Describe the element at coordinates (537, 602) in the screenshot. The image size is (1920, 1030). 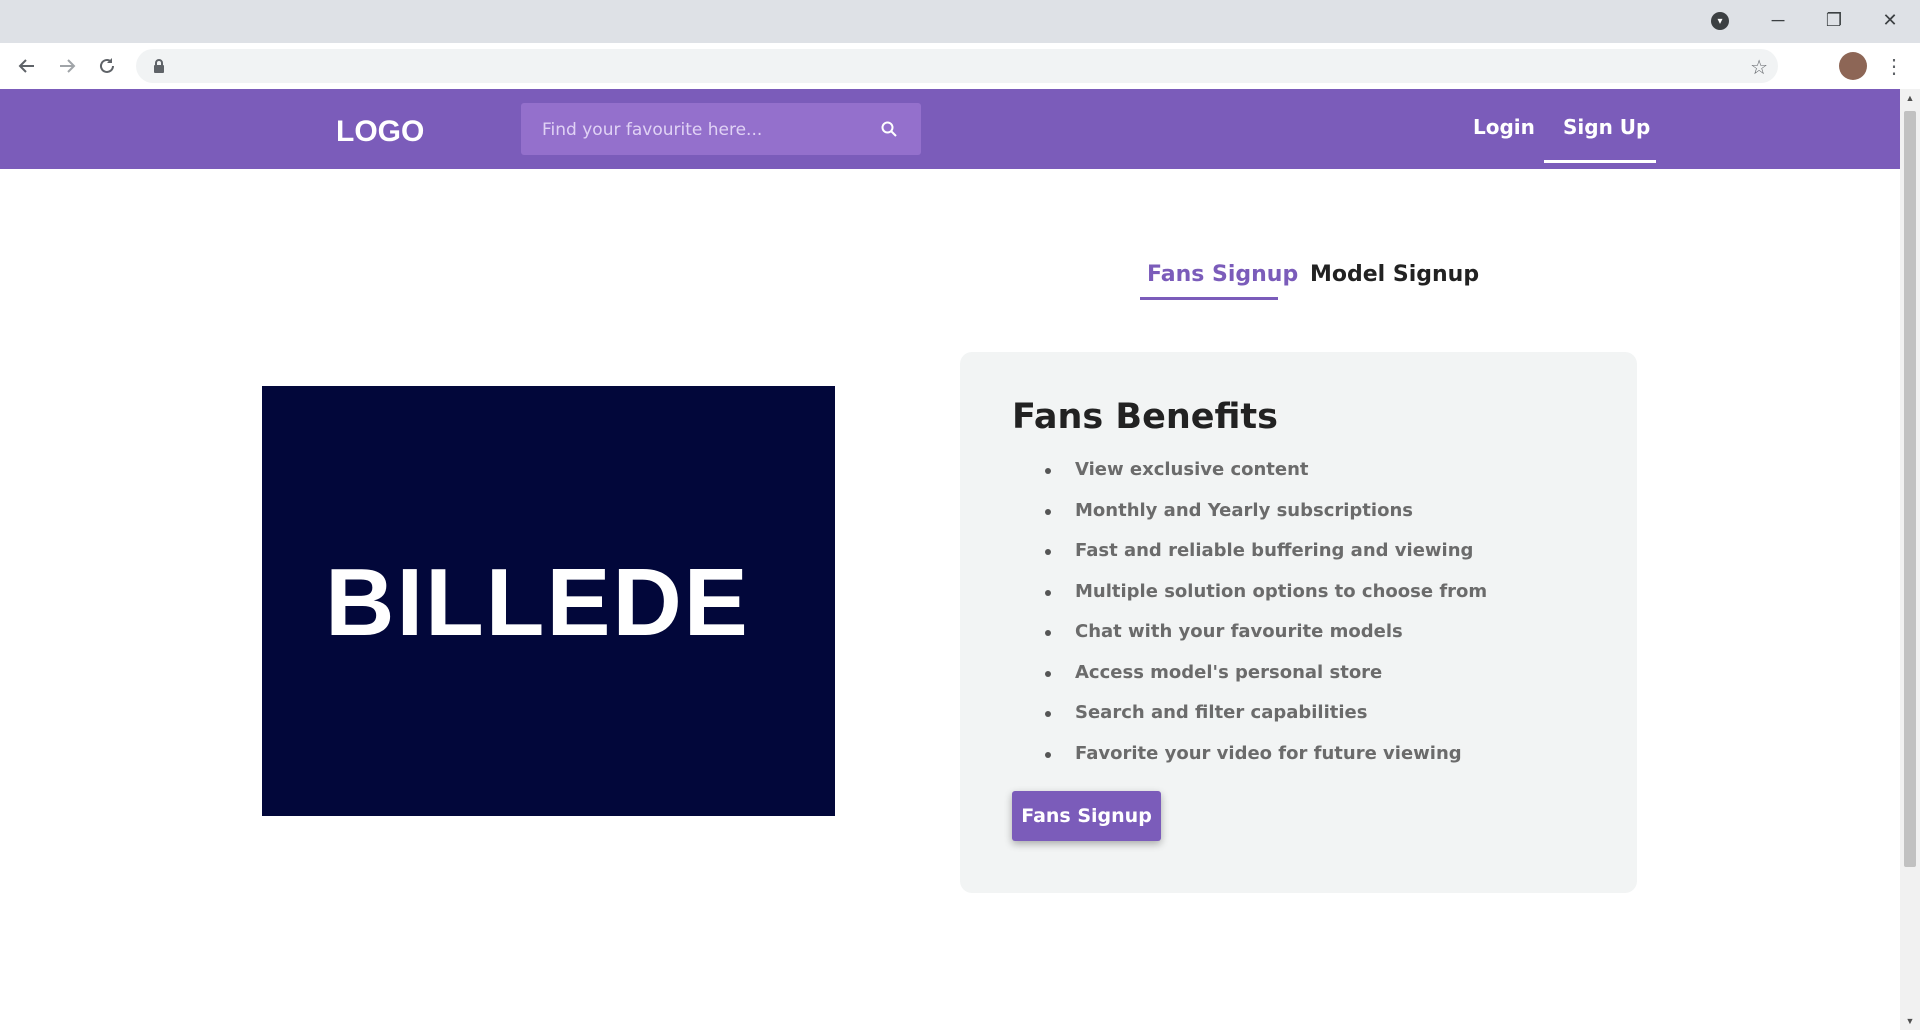
I see `hero-image-label: BILLEDE` at that location.